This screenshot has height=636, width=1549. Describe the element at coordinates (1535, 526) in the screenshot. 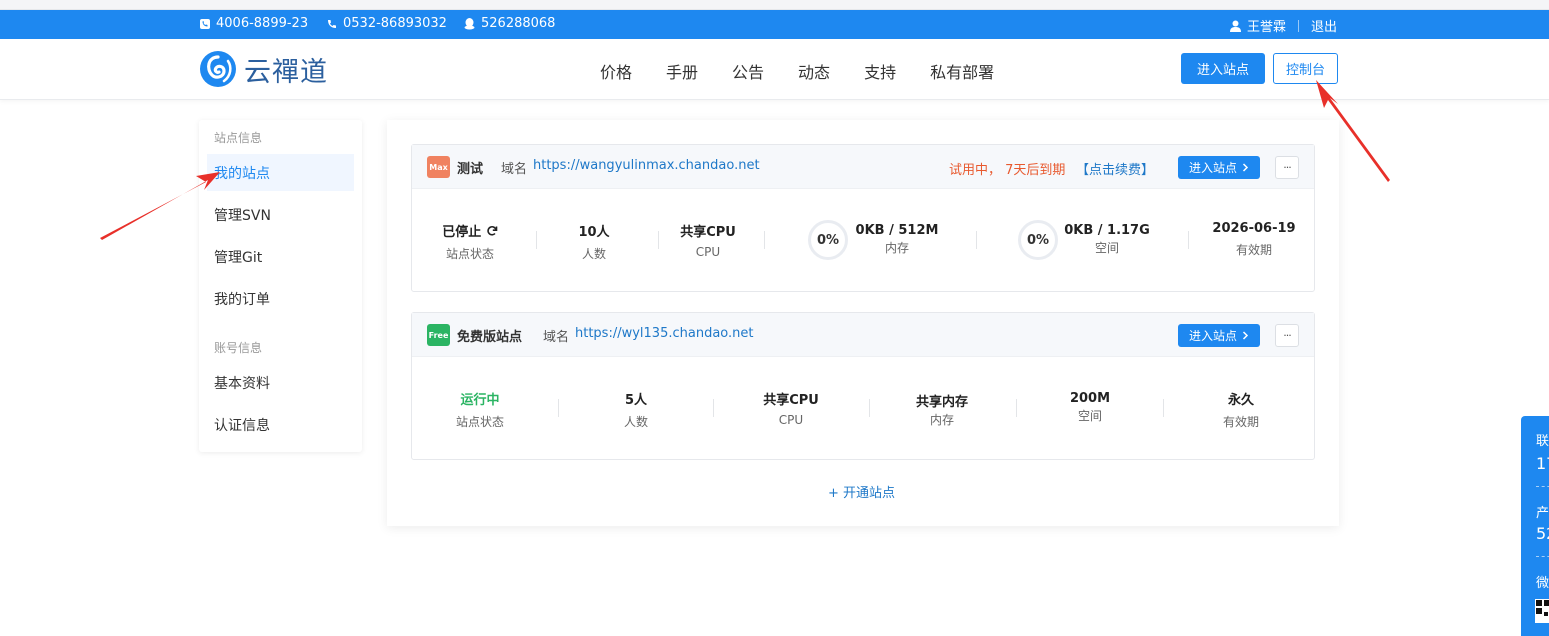

I see `floating-contact-panel: 联 17 产 52 微` at that location.